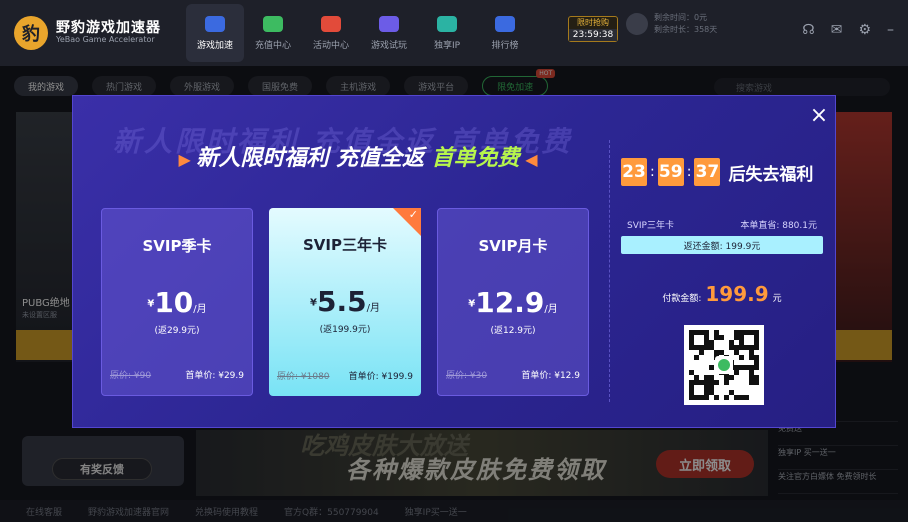 Image resolution: width=908 pixels, height=522 pixels. I want to click on app-logo: 豹 野豹游戏加速器 YeBao Game Accelerator, so click(99, 33).